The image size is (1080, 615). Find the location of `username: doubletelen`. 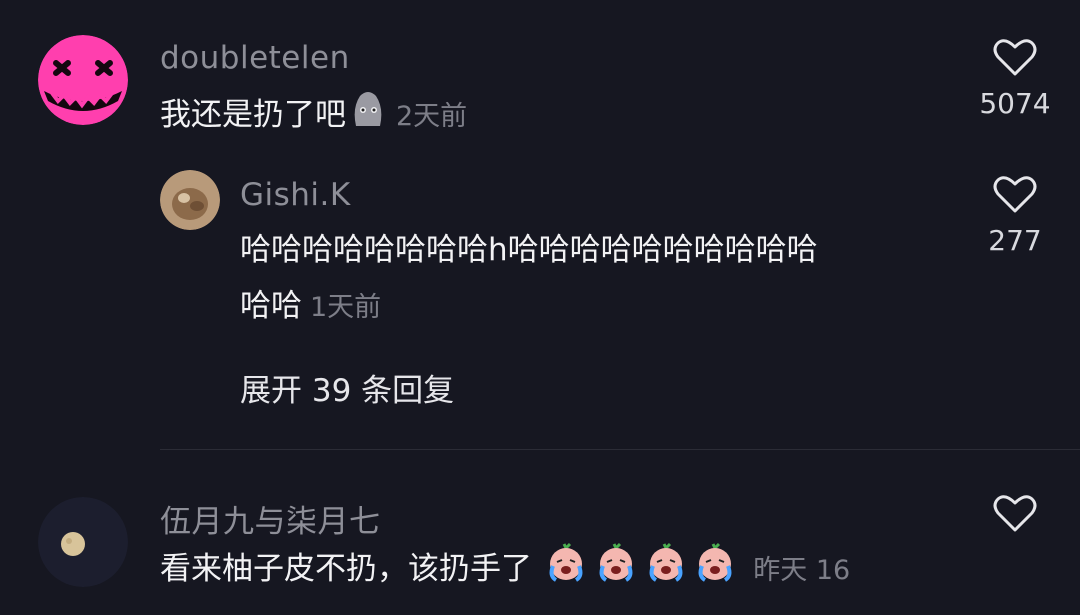

username: doubletelen is located at coordinates (255, 58).